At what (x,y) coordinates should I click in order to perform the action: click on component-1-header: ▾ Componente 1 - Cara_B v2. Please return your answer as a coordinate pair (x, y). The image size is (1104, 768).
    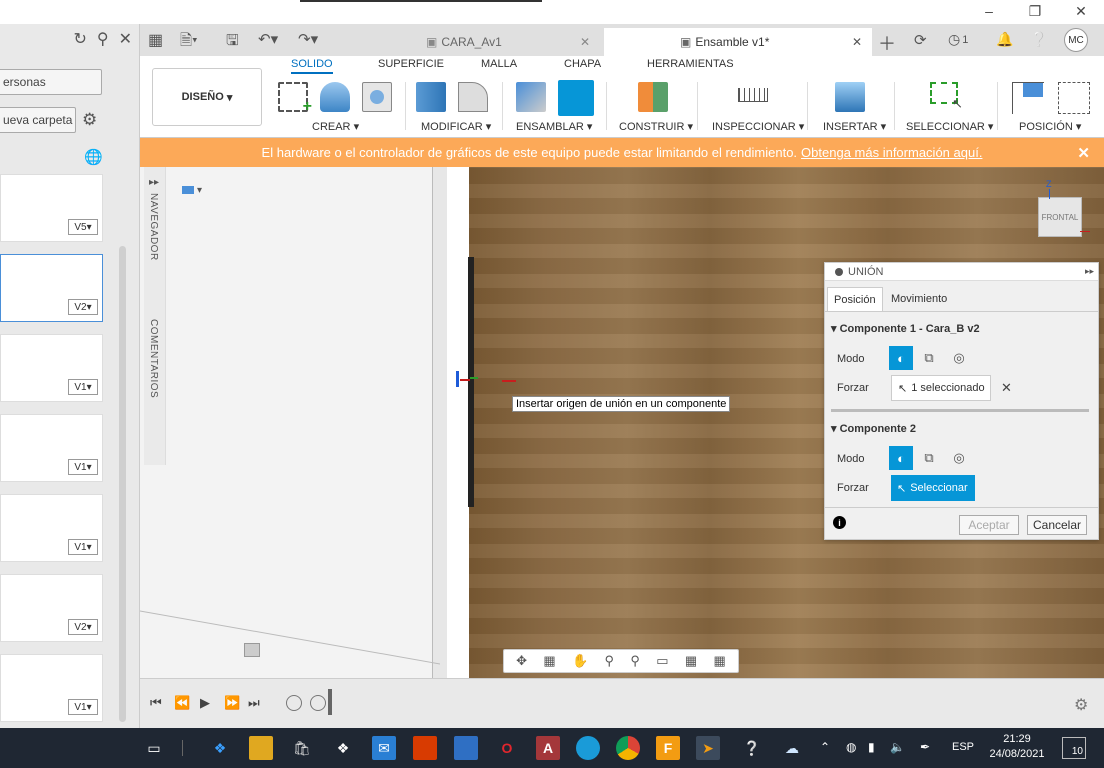
    Looking at the image, I should click on (905, 328).